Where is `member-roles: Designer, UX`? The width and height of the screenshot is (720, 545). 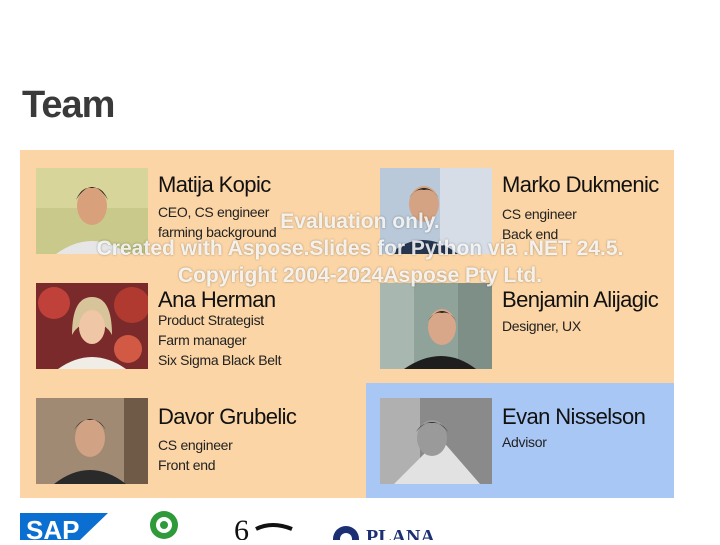 member-roles: Designer, UX is located at coordinates (541, 326).